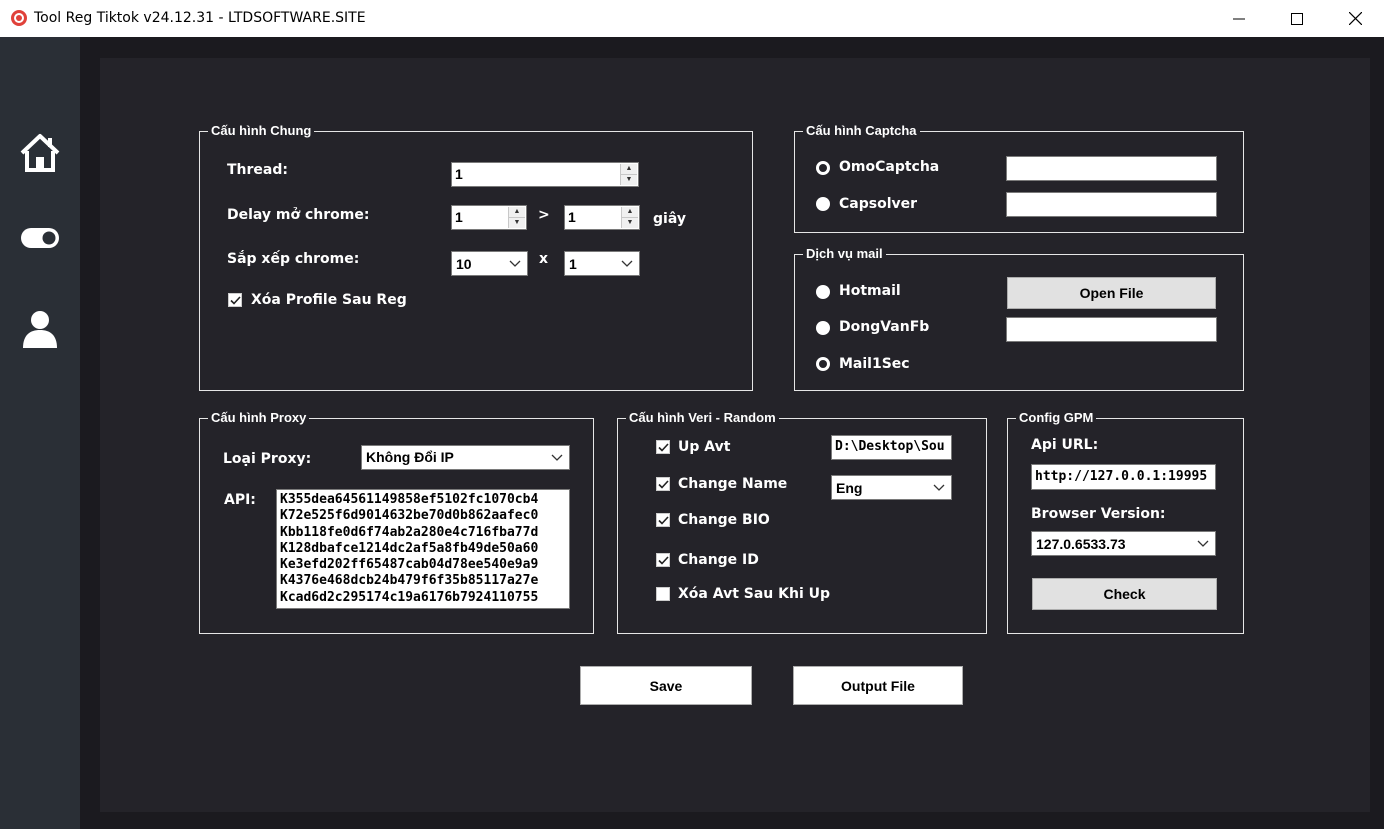 This screenshot has height=829, width=1384. Describe the element at coordinates (298, 215) in the screenshot. I see `delay-label: Delay mở chrome:` at that location.